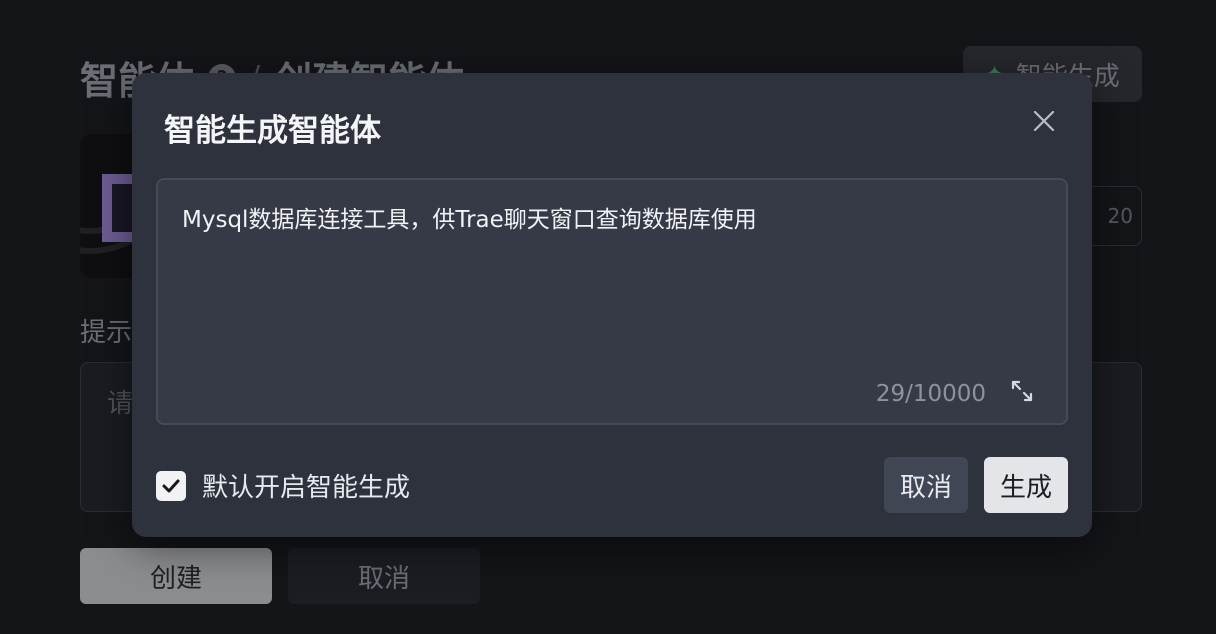  I want to click on check-icon, so click(171, 485).